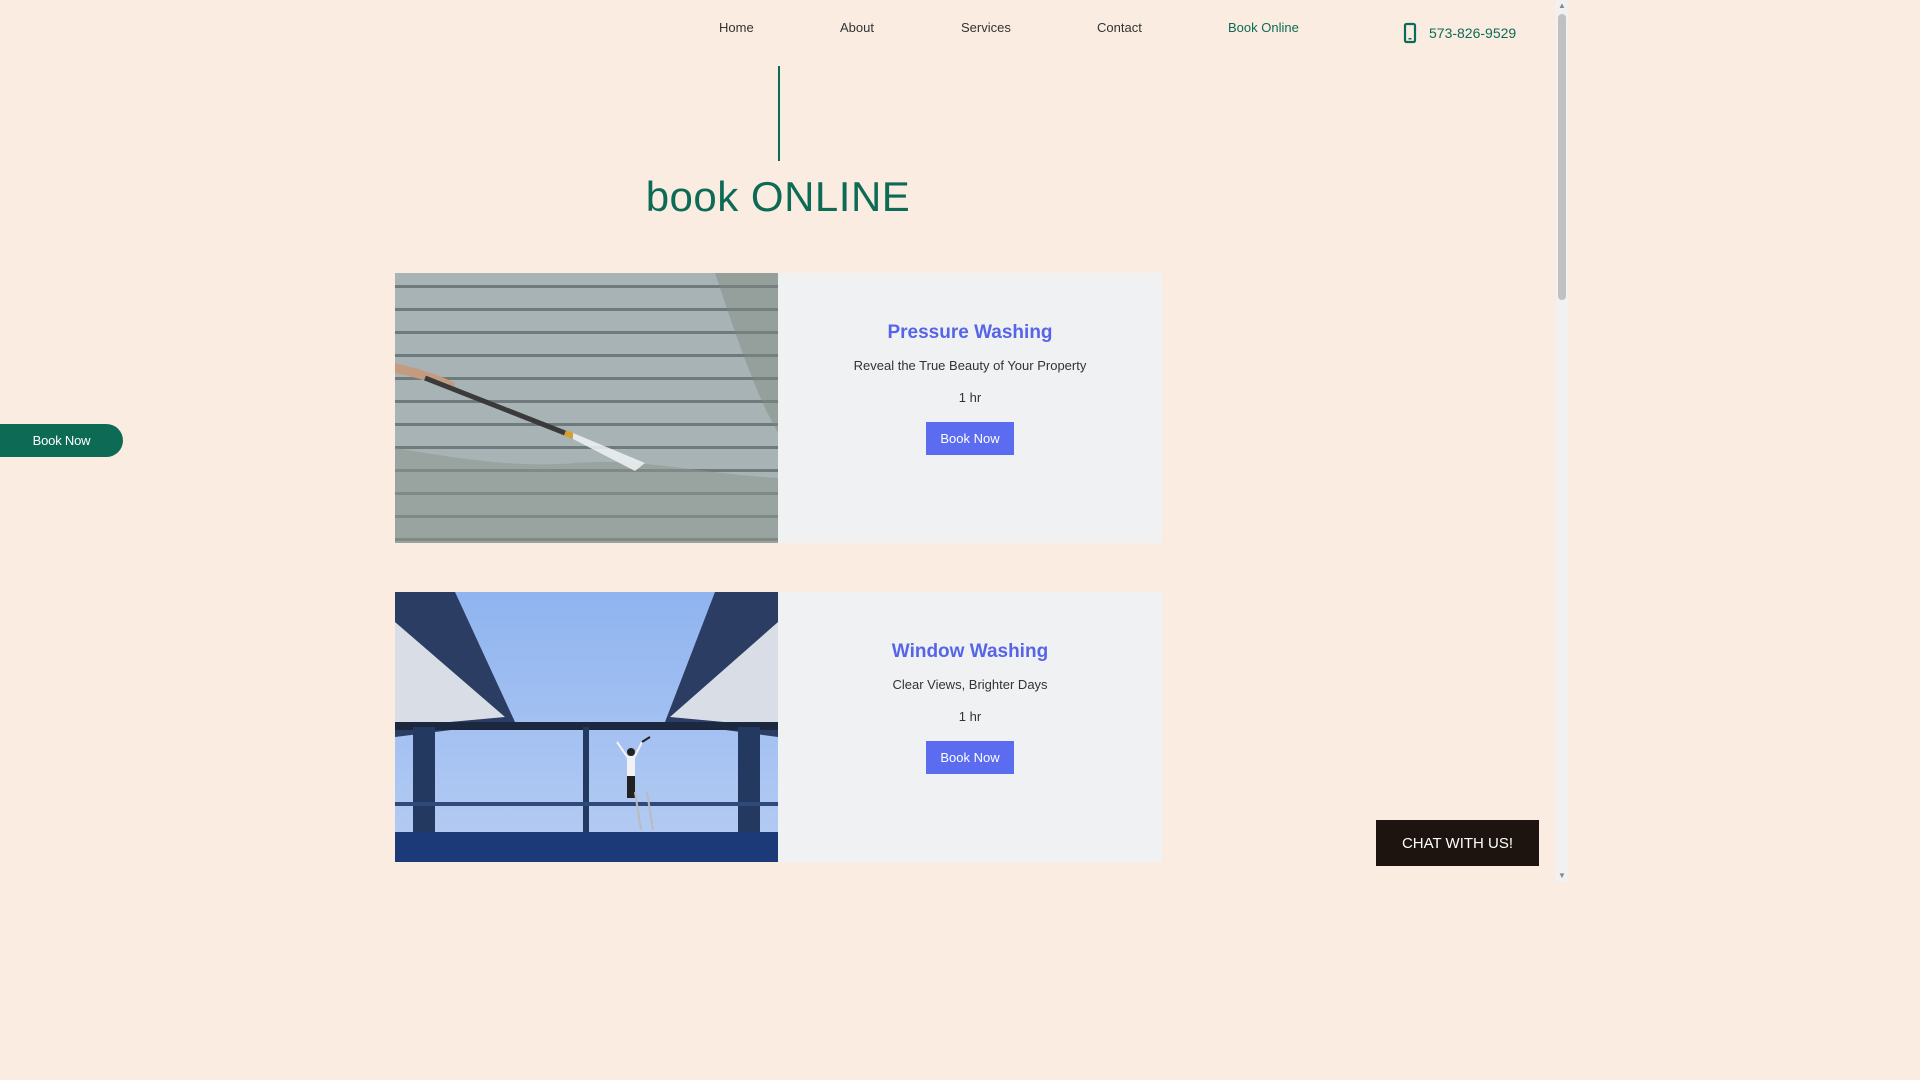  I want to click on scroll-up-icon: ▲, so click(1562, 6).